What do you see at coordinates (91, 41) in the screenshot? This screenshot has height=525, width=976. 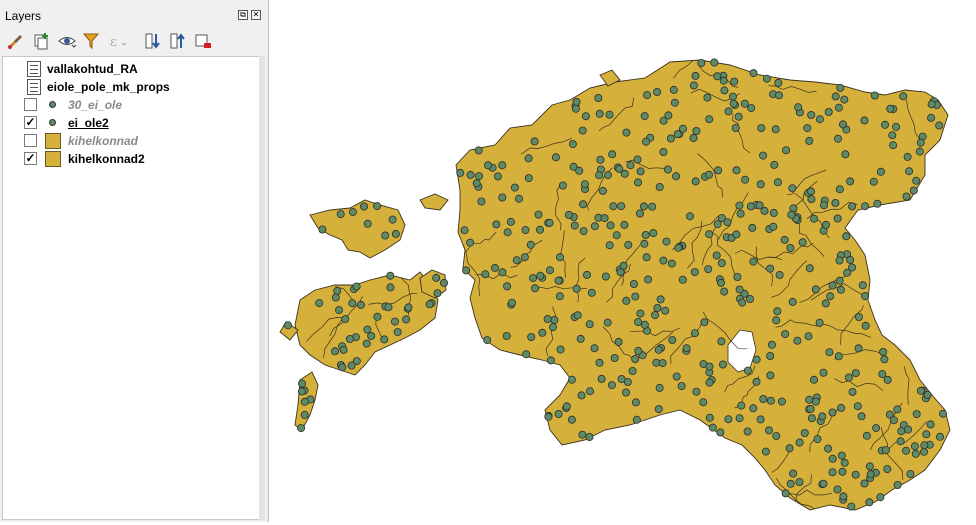 I see `filter-legend-icon` at bounding box center [91, 41].